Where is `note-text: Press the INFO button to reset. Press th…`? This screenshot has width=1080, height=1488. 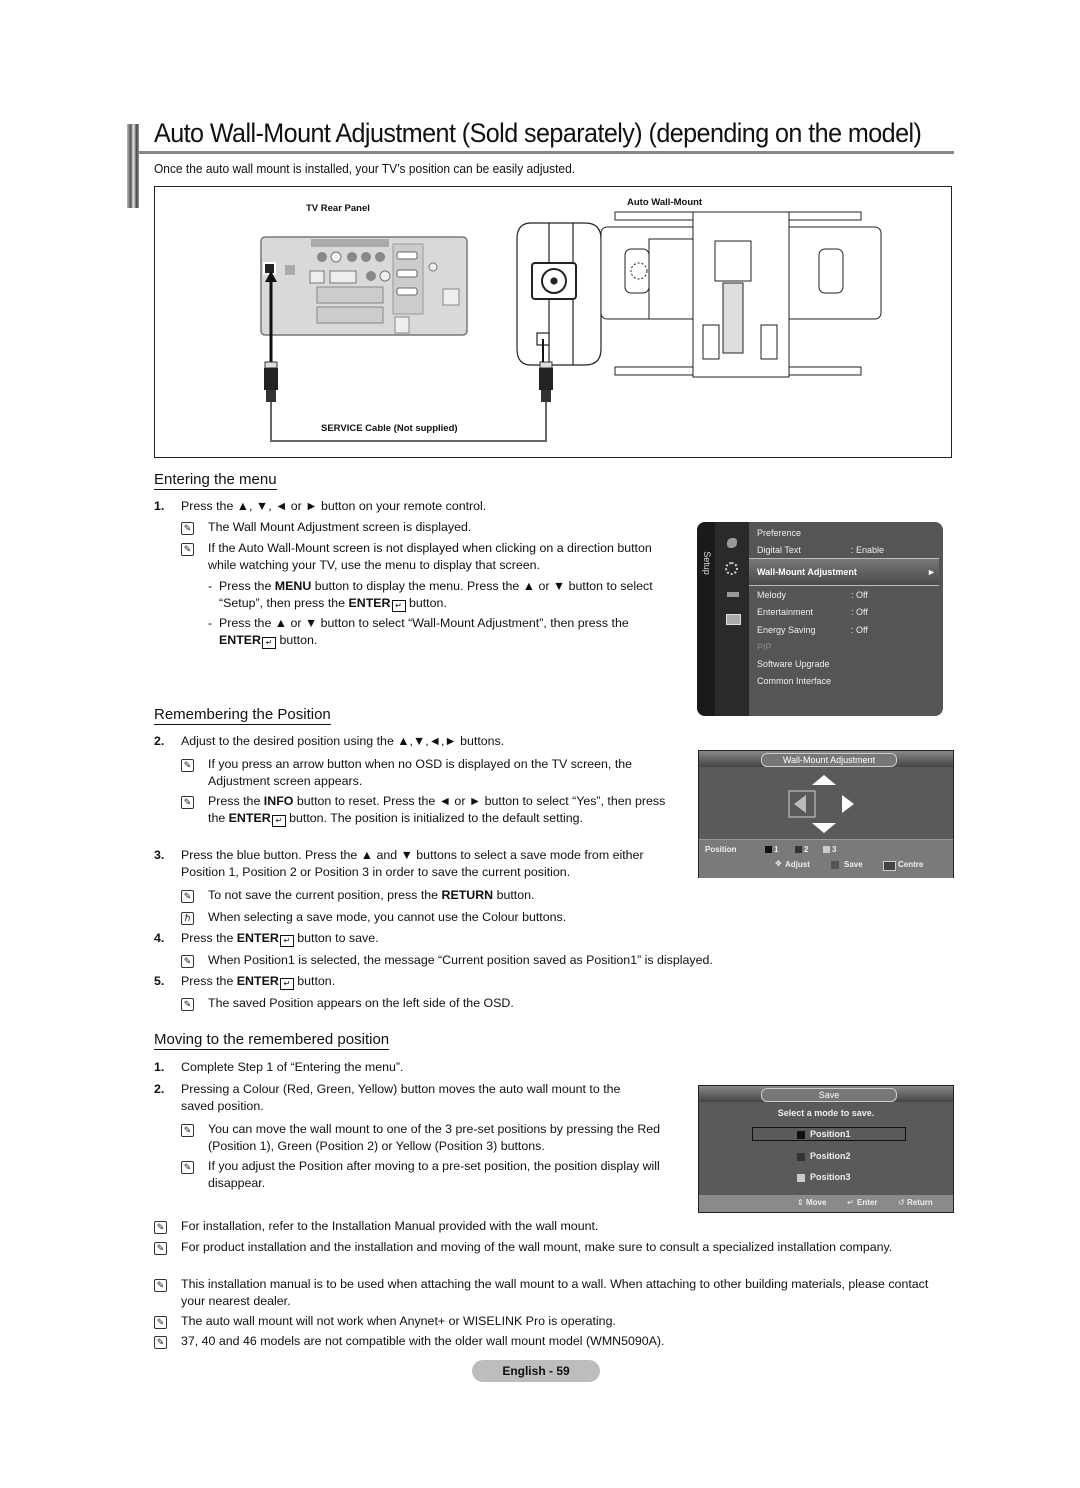 note-text: Press the INFO button to reset. Press th… is located at coordinates (437, 810).